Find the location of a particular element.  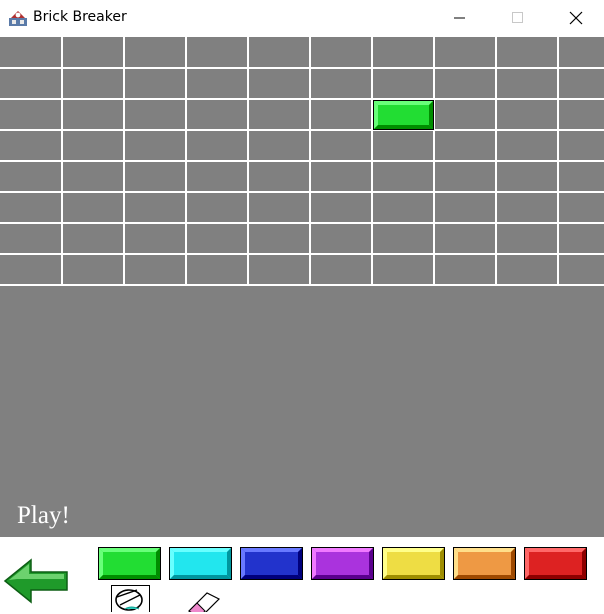

placed-brick-green is located at coordinates (403, 117).